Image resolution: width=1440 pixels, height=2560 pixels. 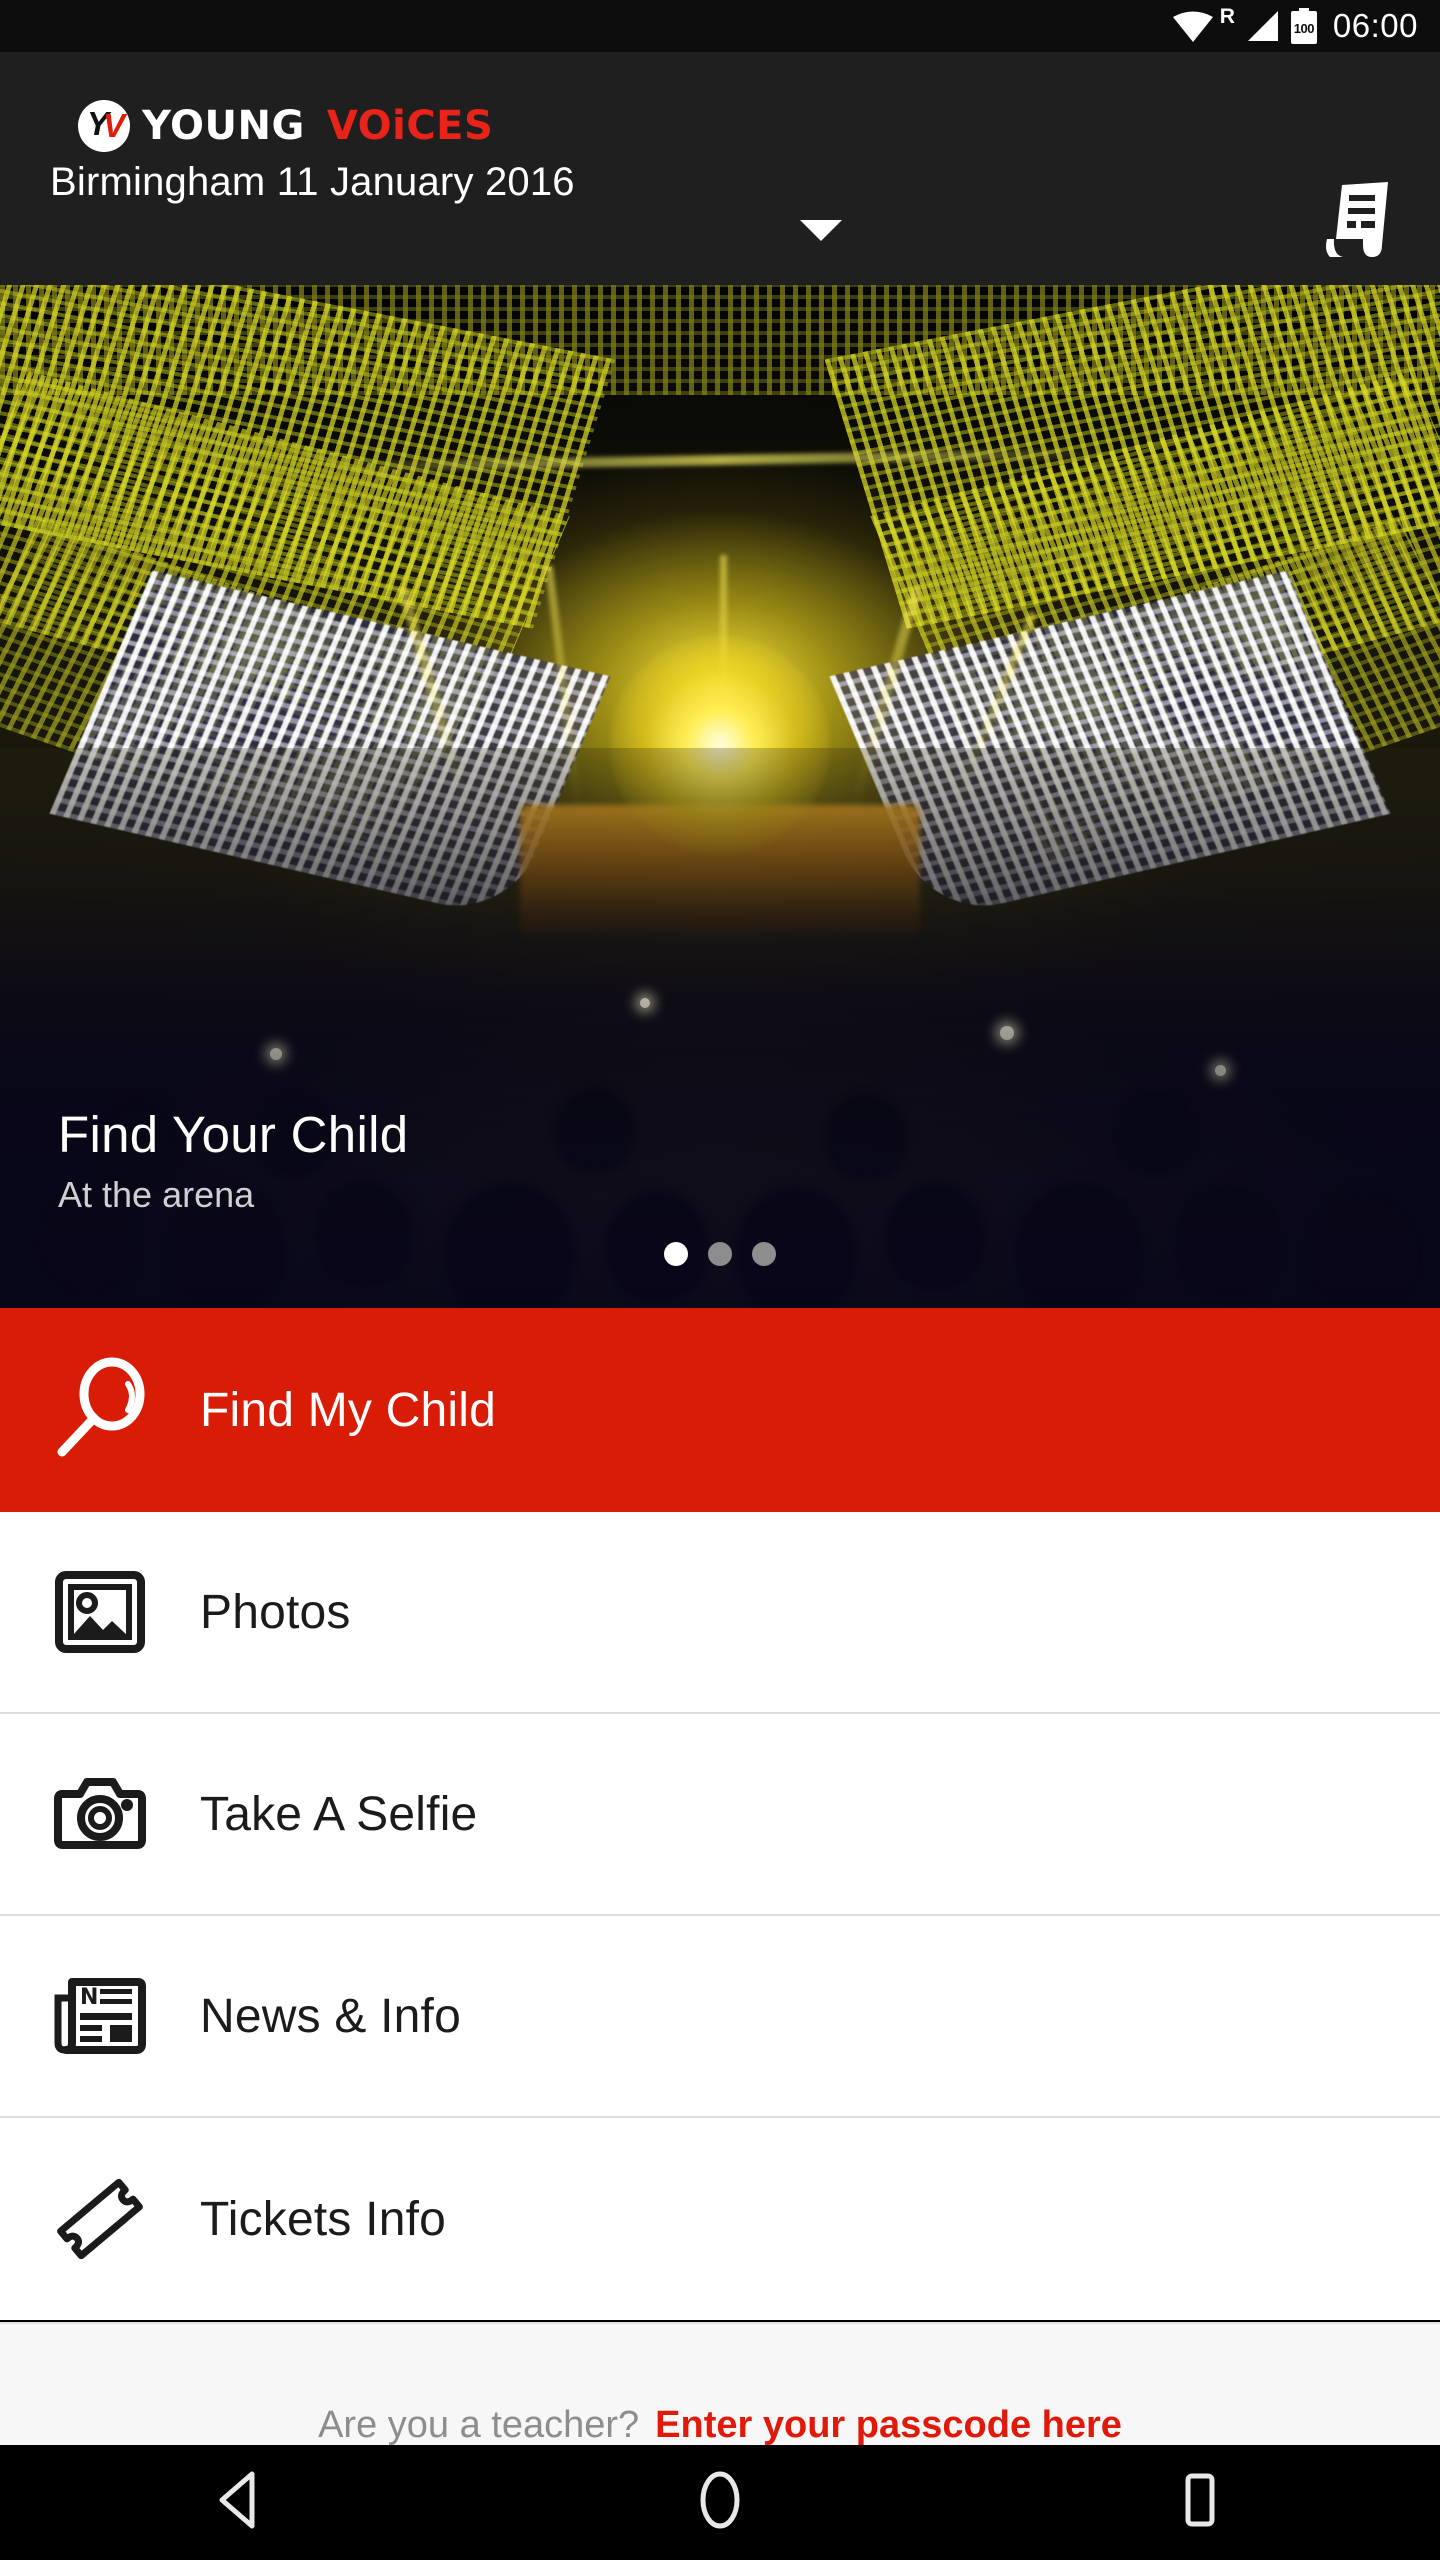 I want to click on recents-square-icon, so click(x=1200, y=2502).